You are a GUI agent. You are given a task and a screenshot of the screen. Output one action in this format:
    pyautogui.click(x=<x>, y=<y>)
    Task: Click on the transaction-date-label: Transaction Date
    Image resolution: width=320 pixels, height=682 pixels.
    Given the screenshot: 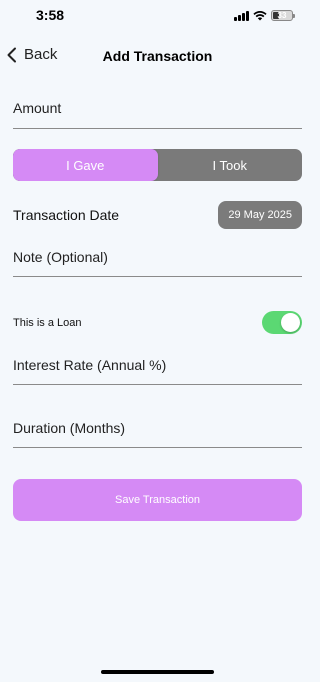 What is the action you would take?
    pyautogui.click(x=66, y=215)
    